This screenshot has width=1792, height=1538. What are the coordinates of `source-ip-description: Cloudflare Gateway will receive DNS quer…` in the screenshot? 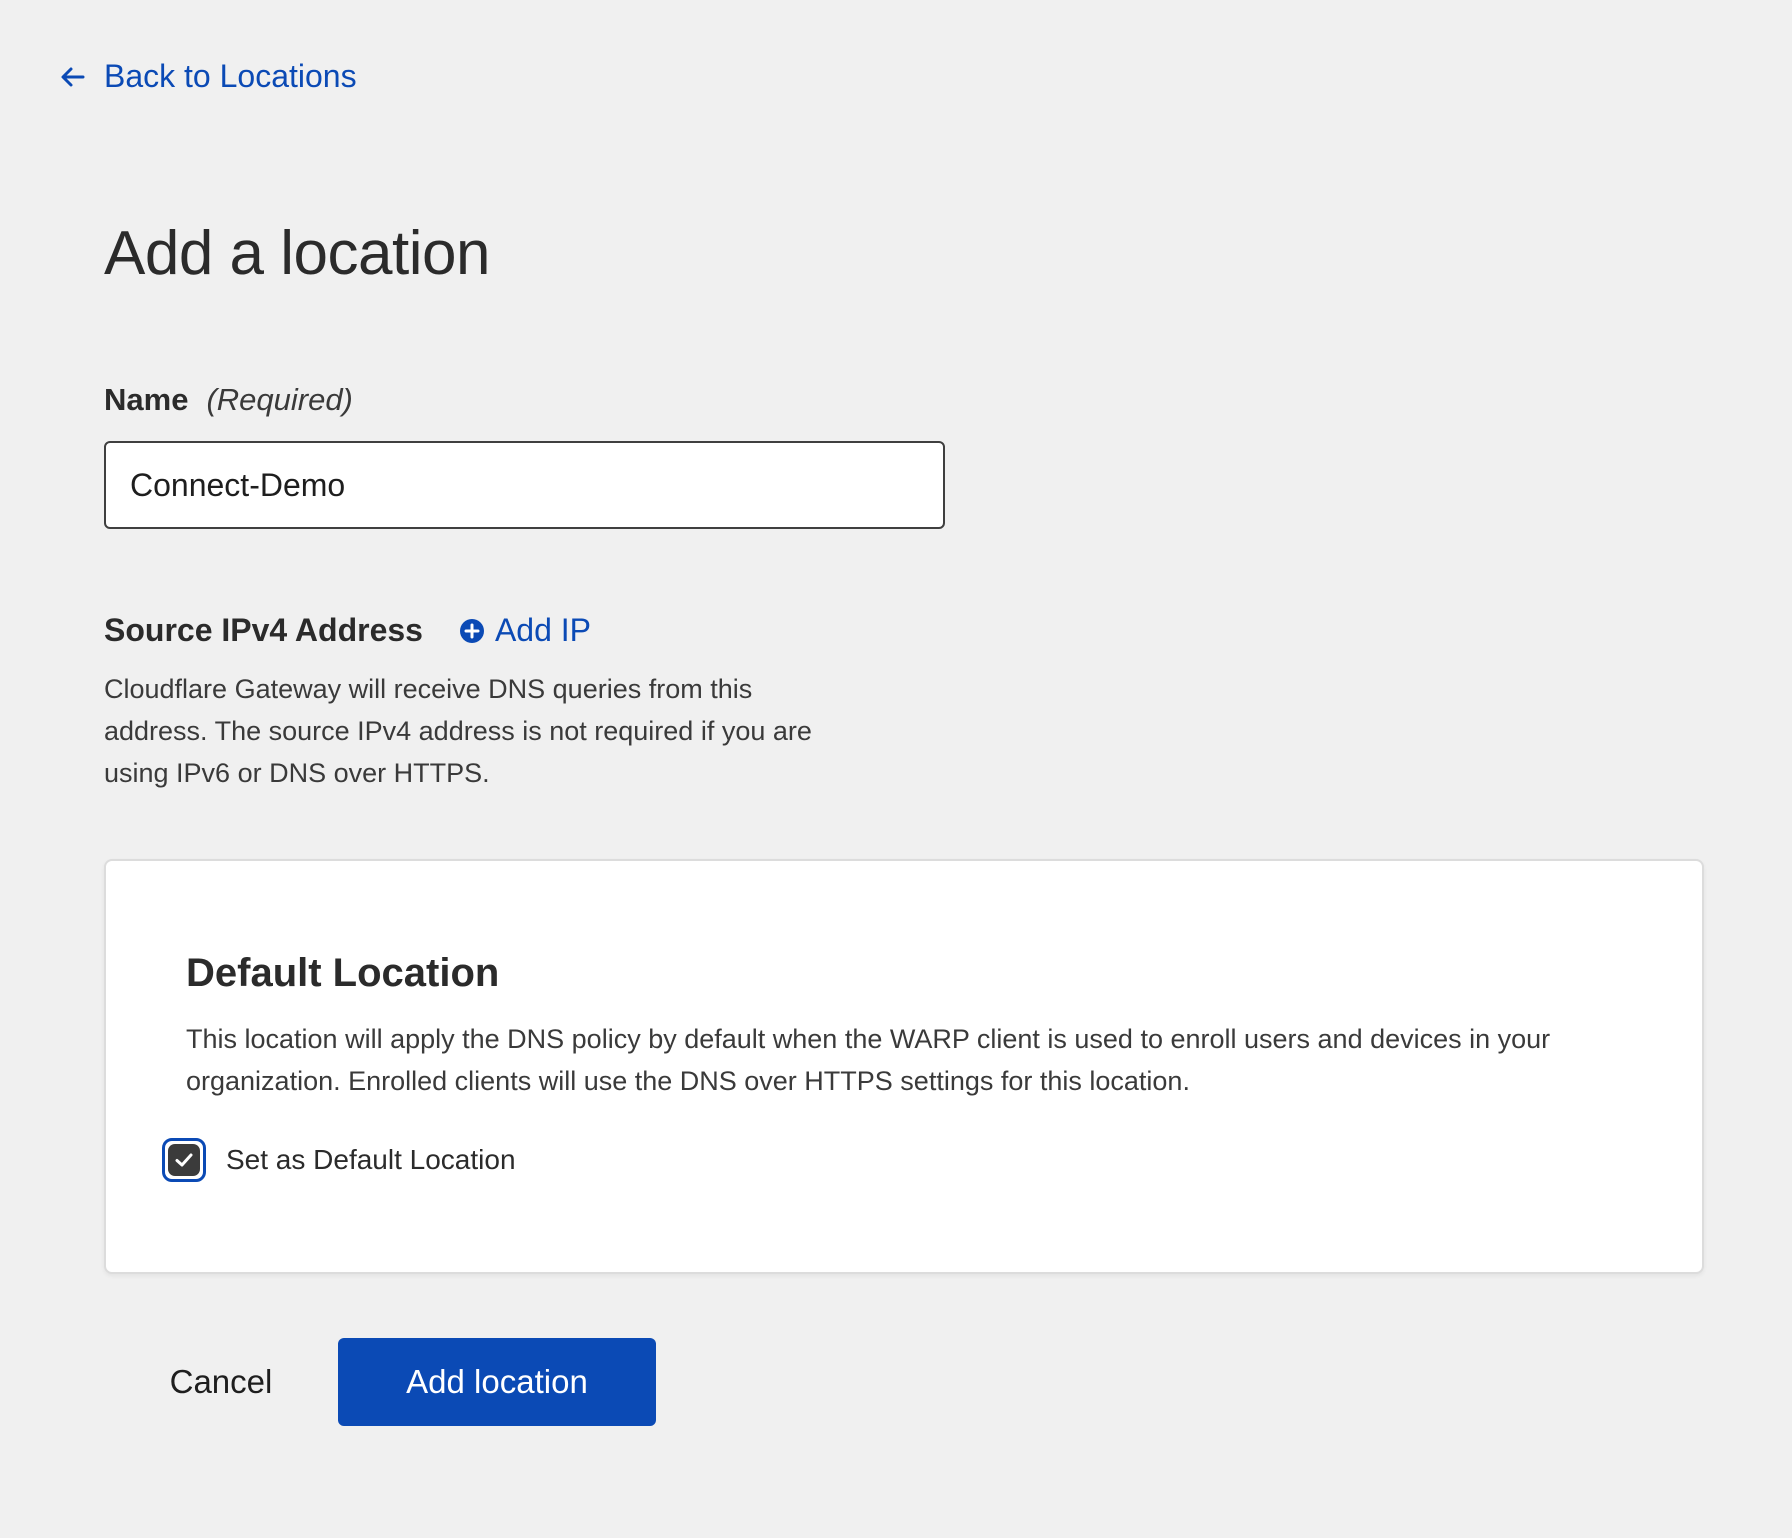 It's located at (458, 731).